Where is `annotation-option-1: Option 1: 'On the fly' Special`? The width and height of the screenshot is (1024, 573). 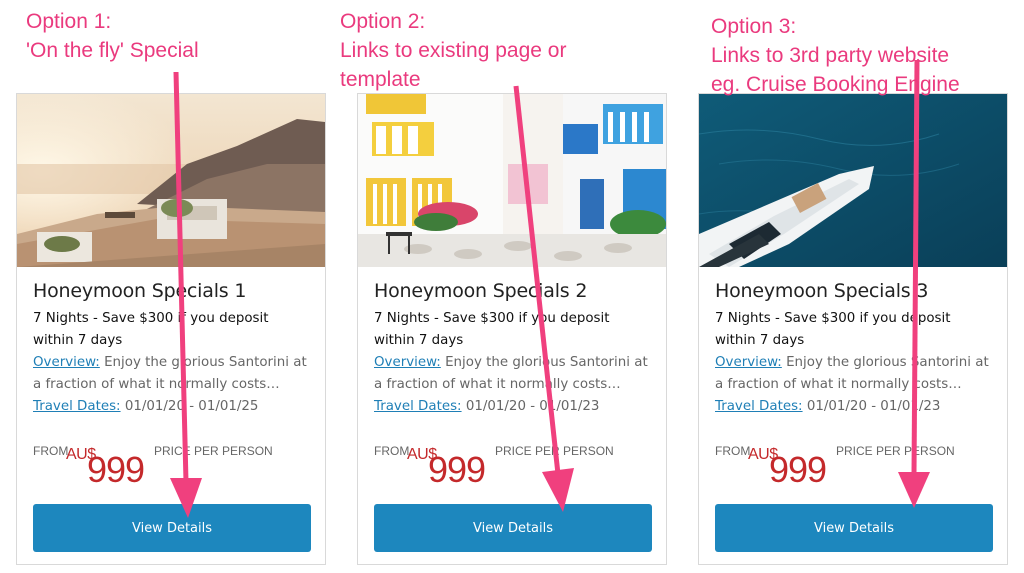
annotation-option-1: Option 1: 'On the fly' Special is located at coordinates (112, 36).